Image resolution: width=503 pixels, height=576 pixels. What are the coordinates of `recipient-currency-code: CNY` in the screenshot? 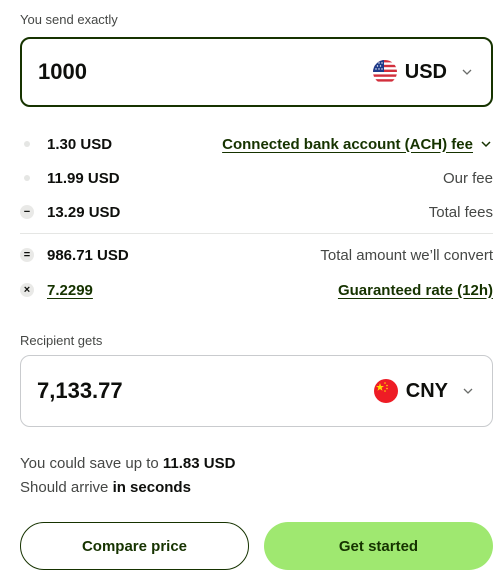 It's located at (426, 390).